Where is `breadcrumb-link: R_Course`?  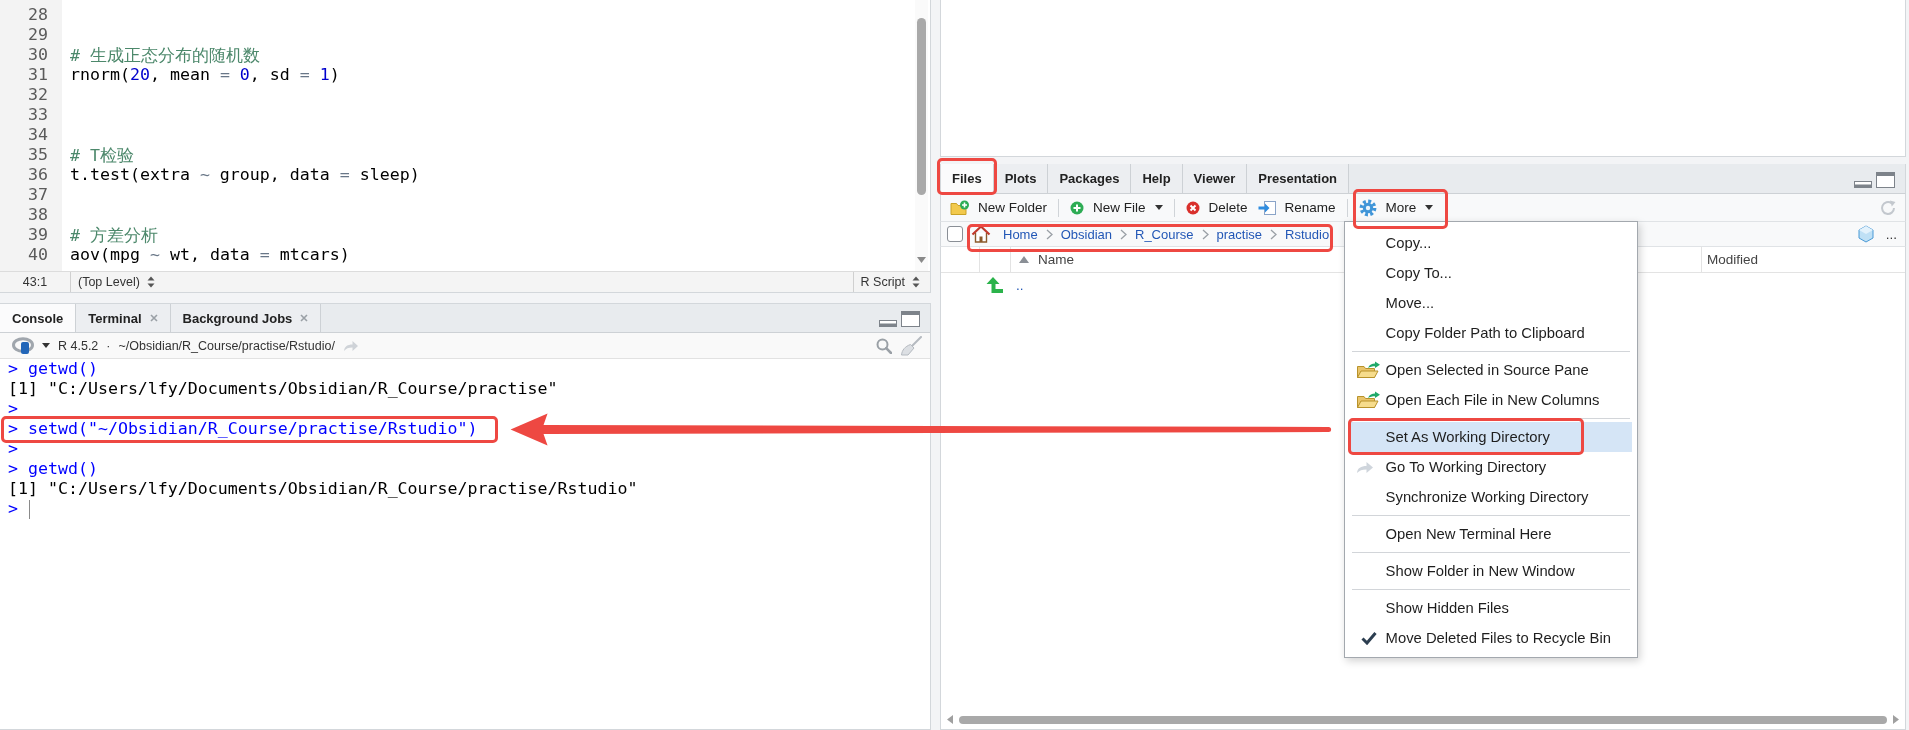
breadcrumb-link: R_Course is located at coordinates (1164, 234).